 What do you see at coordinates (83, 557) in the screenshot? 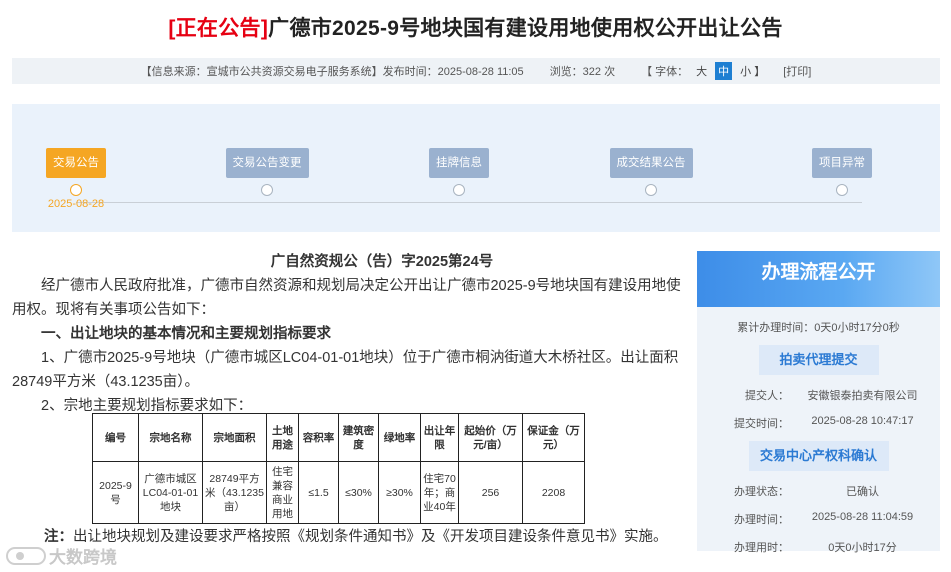
I see `watermark-text: 大数跨境` at bounding box center [83, 557].